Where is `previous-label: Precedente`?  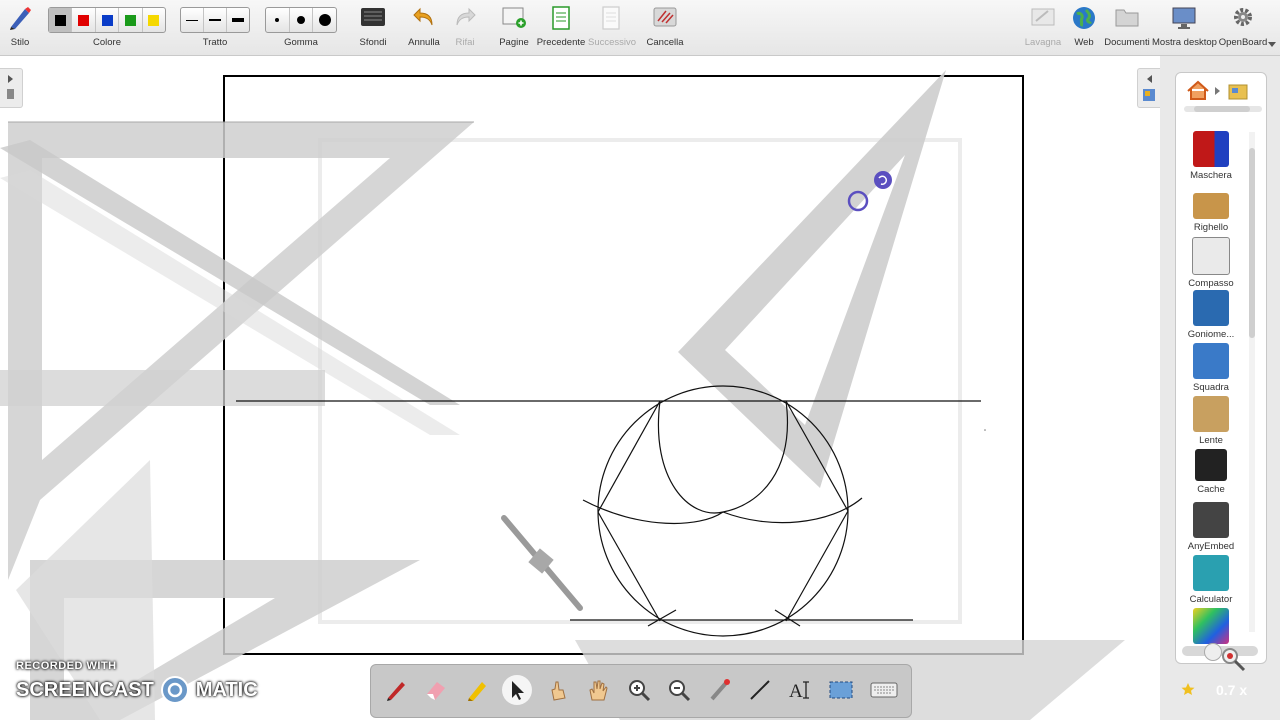 previous-label: Precedente is located at coordinates (561, 42).